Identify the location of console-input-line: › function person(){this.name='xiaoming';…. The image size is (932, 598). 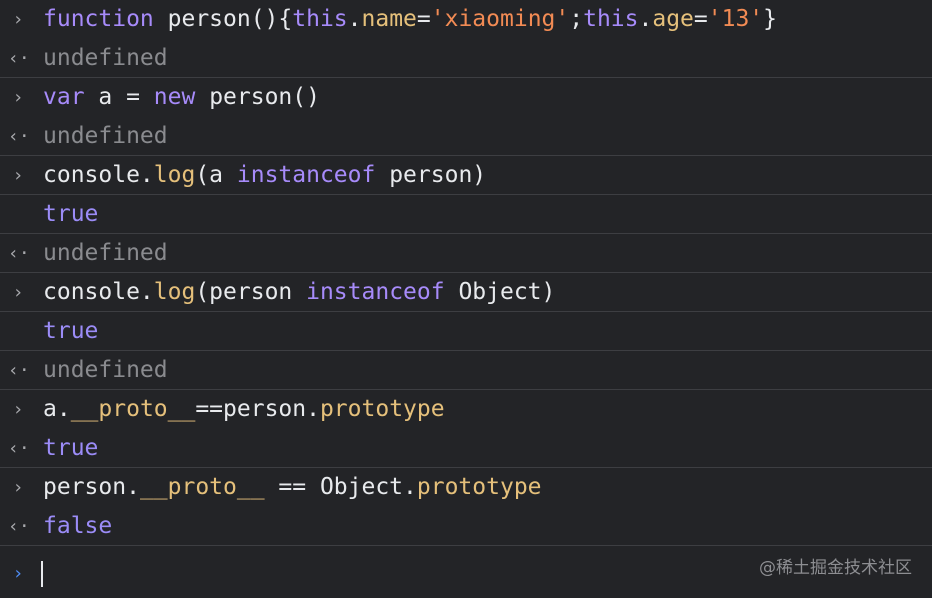
(466, 19).